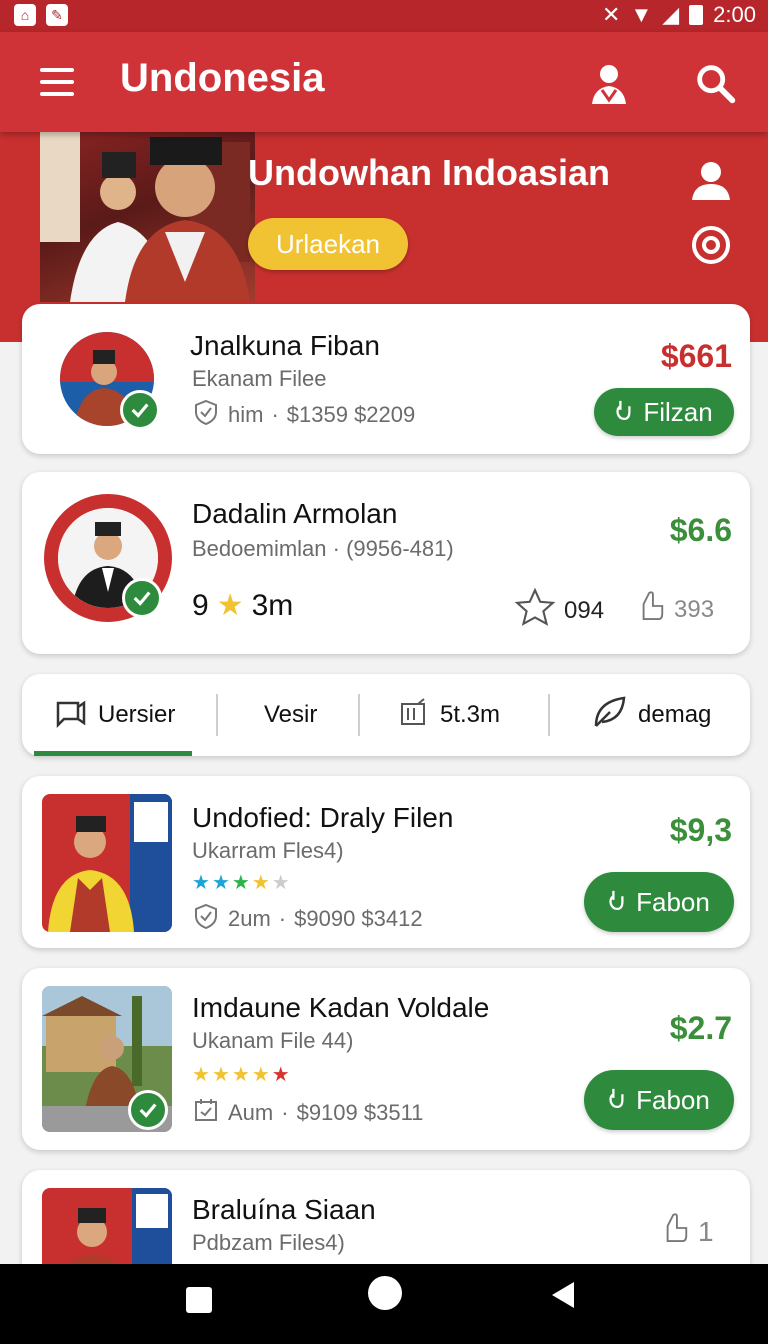 The image size is (768, 1344). Describe the element at coordinates (341, 1007) in the screenshot. I see `item-name: Imdaune Kadan Voldale` at that location.